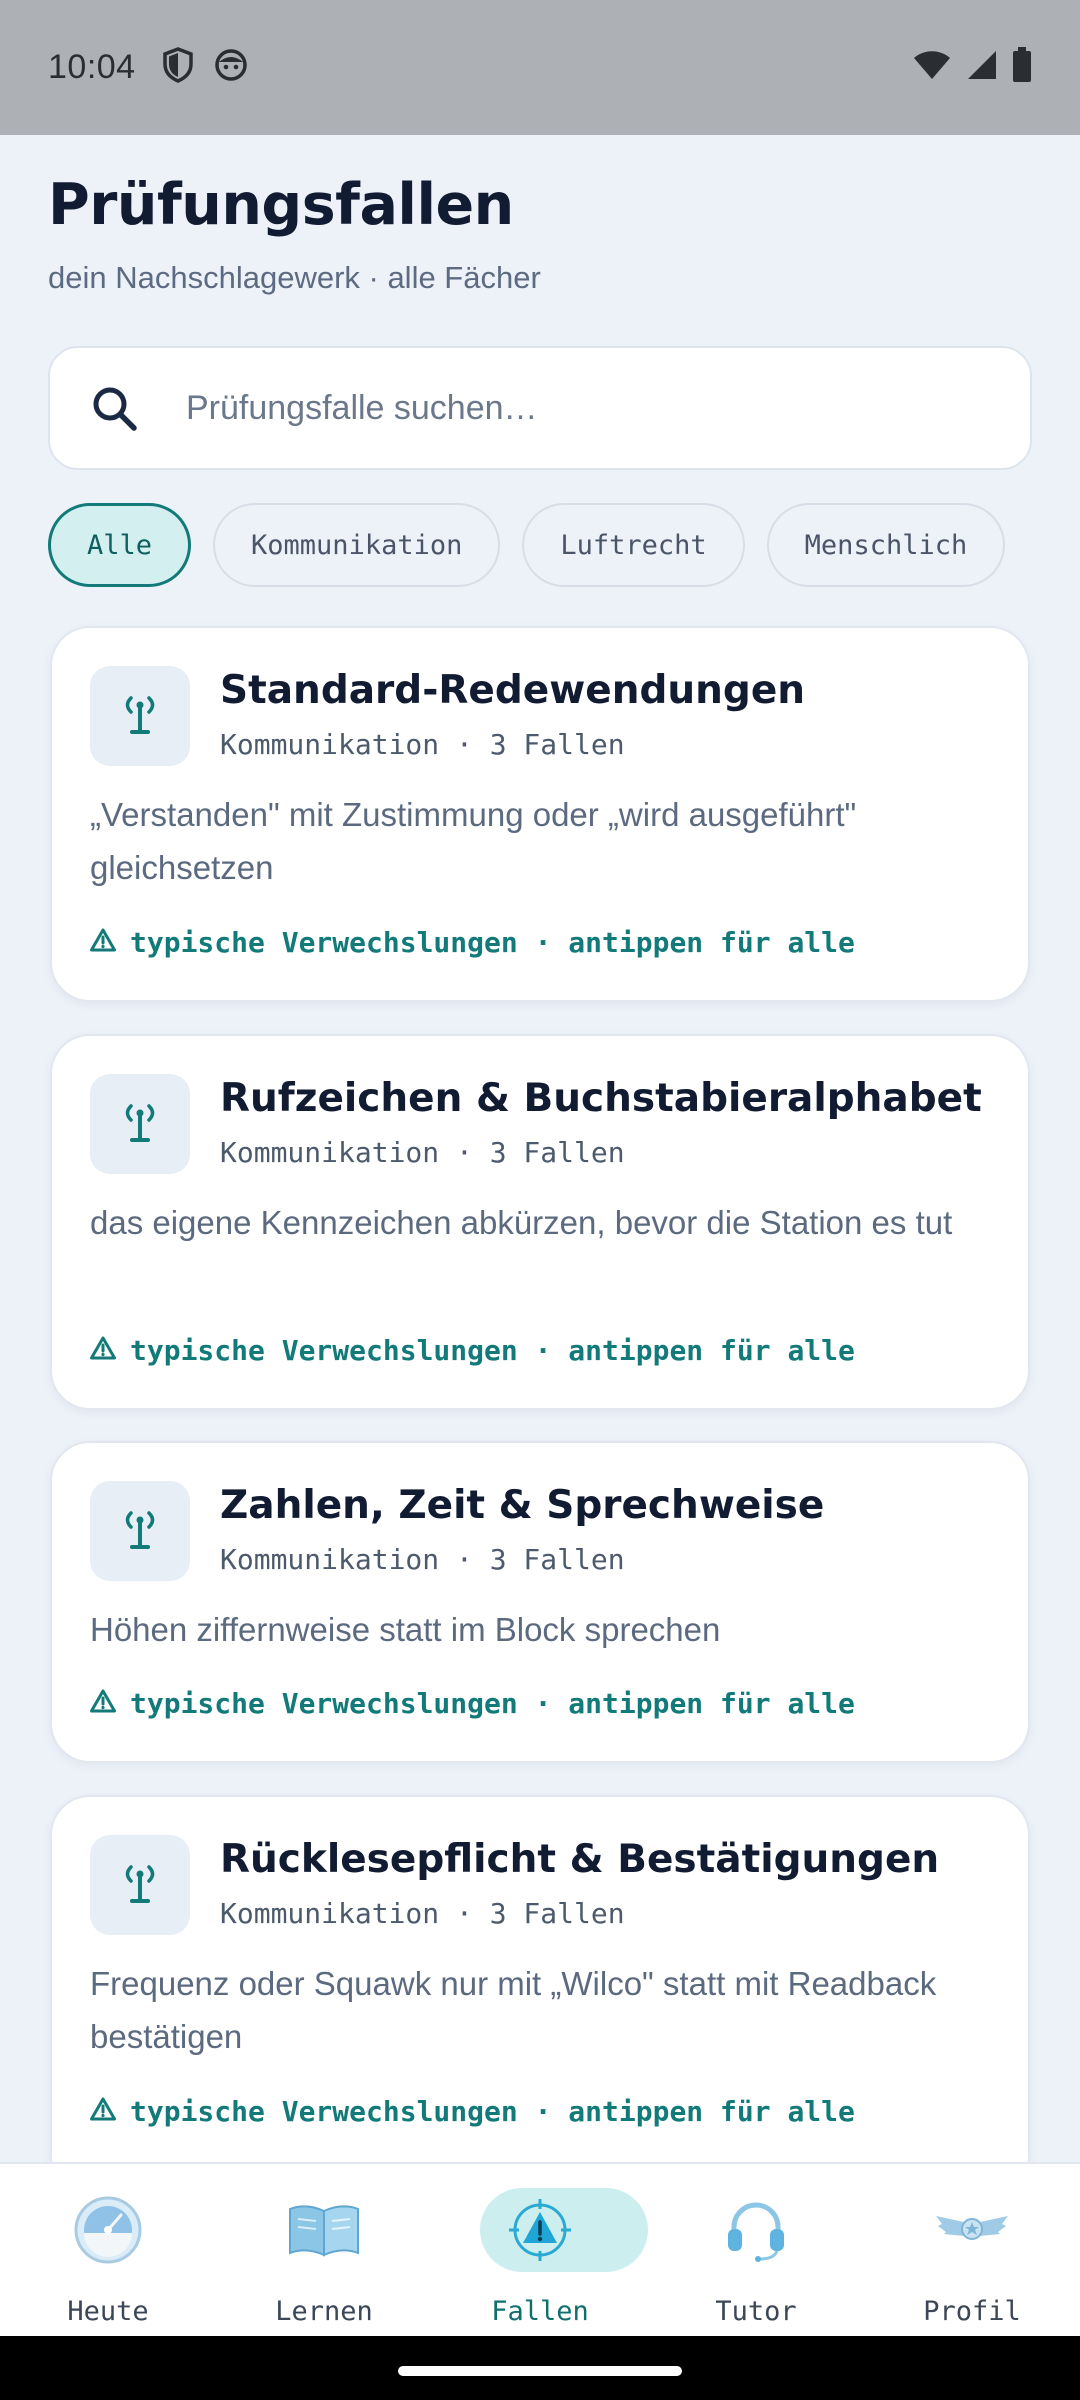 The width and height of the screenshot is (1080, 2400). What do you see at coordinates (756, 2230) in the screenshot?
I see `headset-icon` at bounding box center [756, 2230].